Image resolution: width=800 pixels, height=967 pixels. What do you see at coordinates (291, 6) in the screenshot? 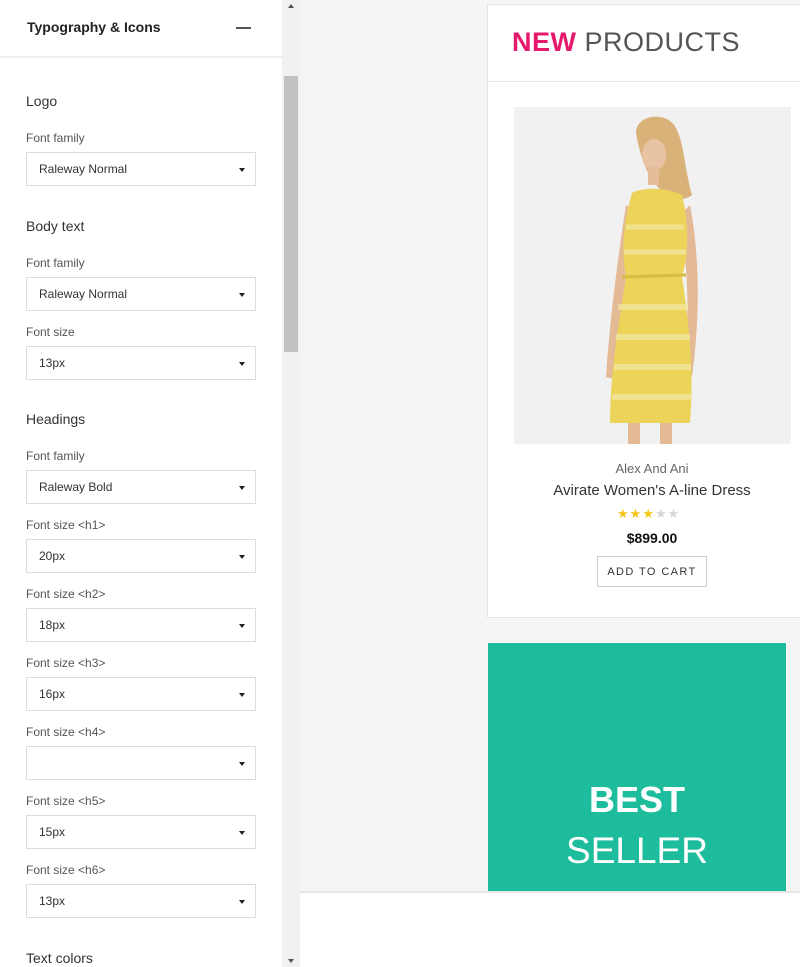
I see `scroll-up-arrow-icon` at bounding box center [291, 6].